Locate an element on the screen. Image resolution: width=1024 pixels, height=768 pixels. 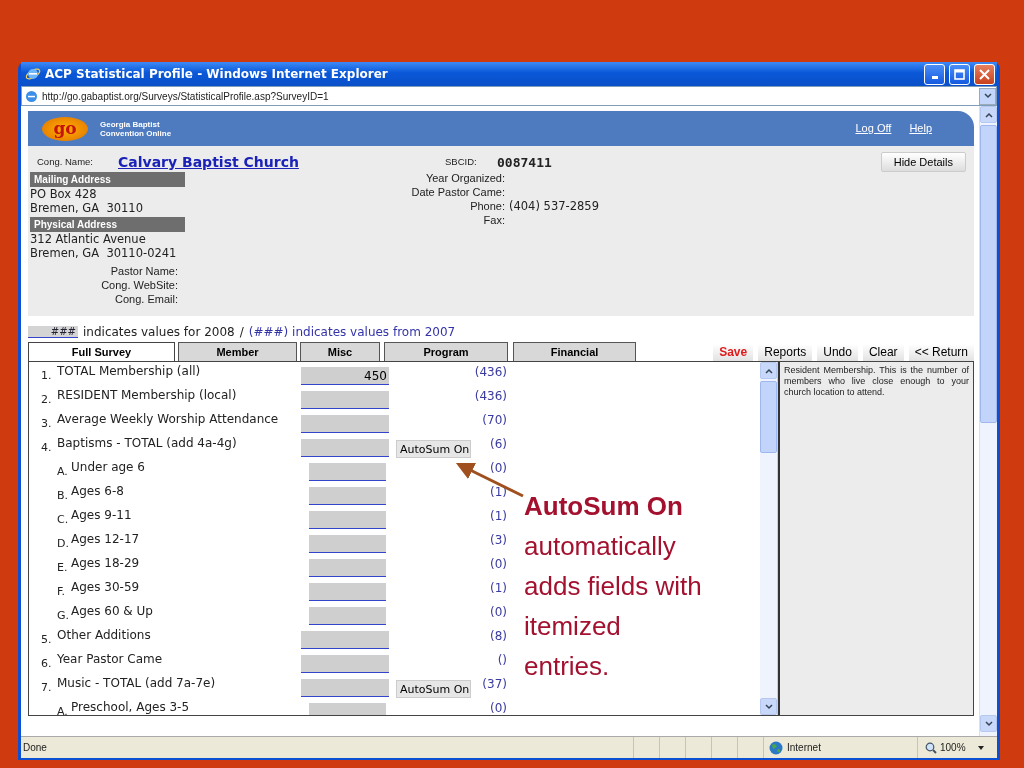
legend-text: (###) indicates values from 2007 is located at coordinates (352, 331).